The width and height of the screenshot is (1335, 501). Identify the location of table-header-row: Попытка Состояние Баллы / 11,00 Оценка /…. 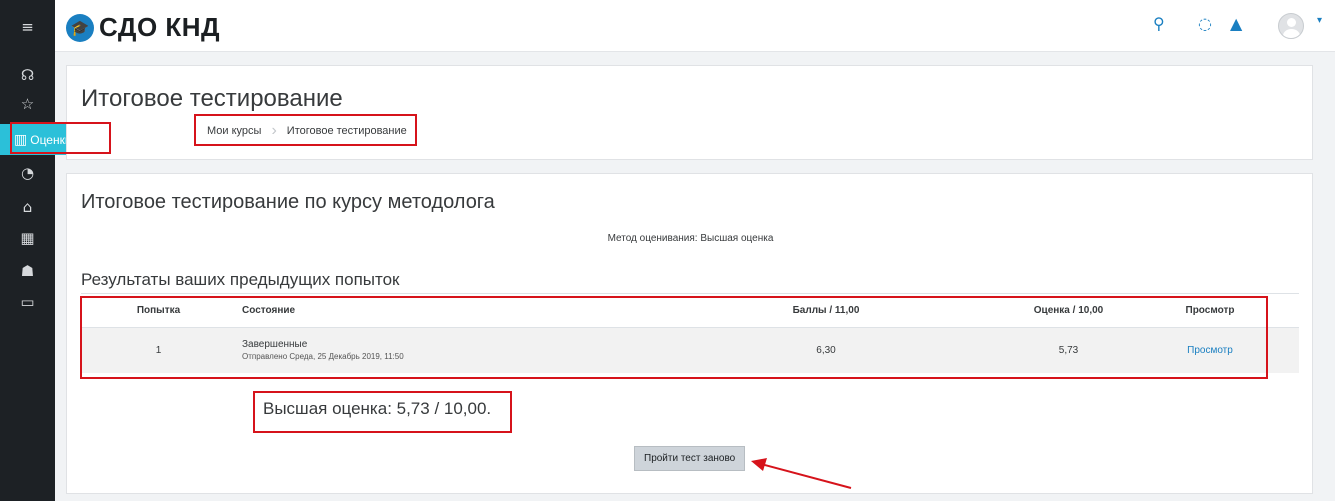
(690, 311).